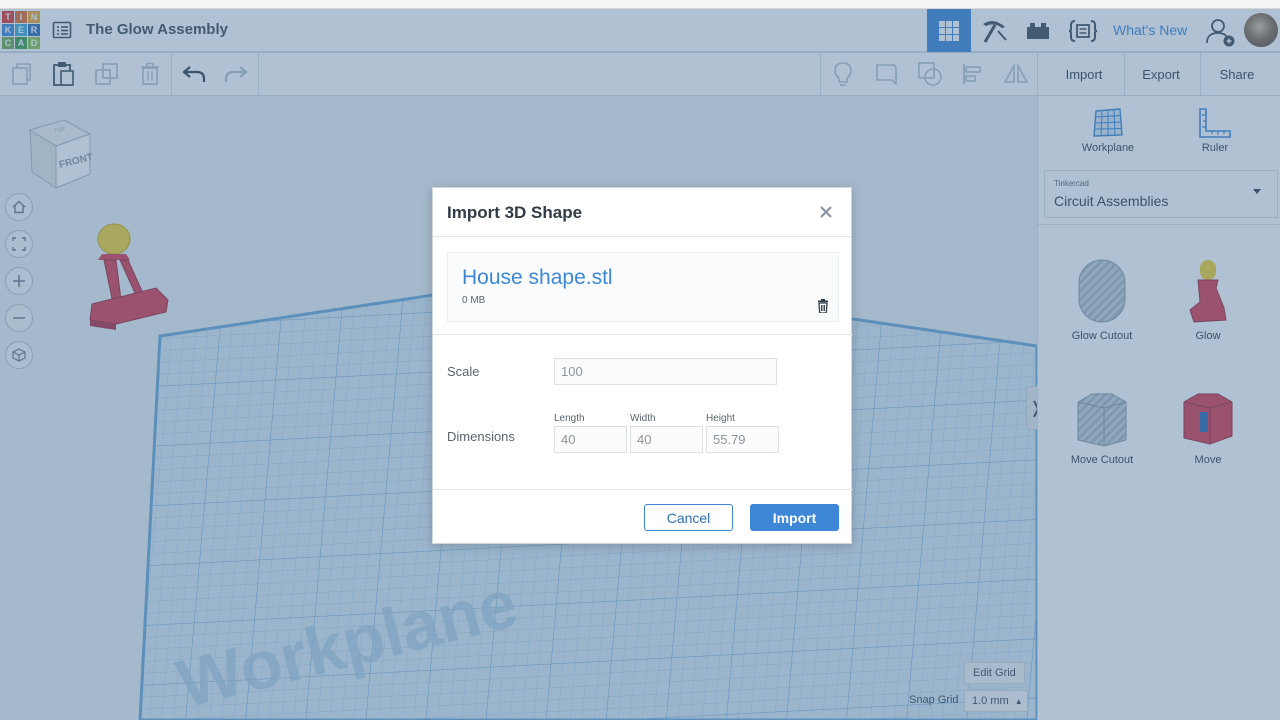 This screenshot has width=1280, height=720. I want to click on width-input: 40, so click(666, 439).